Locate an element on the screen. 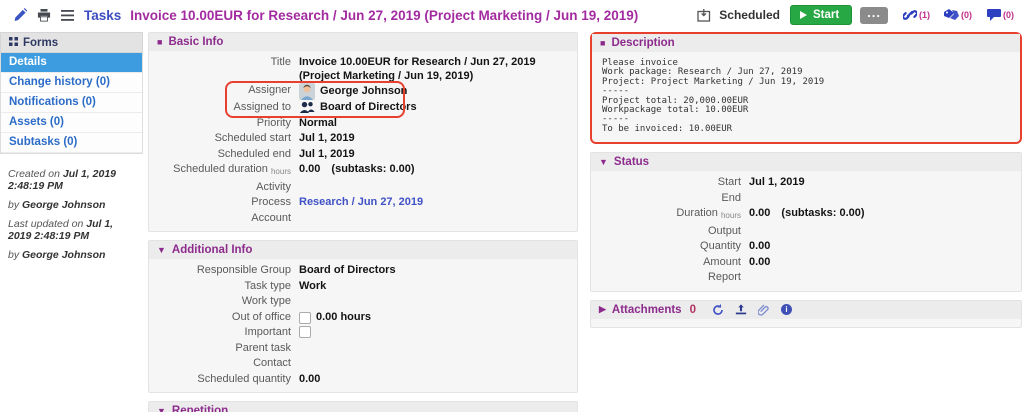 The height and width of the screenshot is (412, 1024). sidebar-item-notifications: Notifications (0) is located at coordinates (71, 103).